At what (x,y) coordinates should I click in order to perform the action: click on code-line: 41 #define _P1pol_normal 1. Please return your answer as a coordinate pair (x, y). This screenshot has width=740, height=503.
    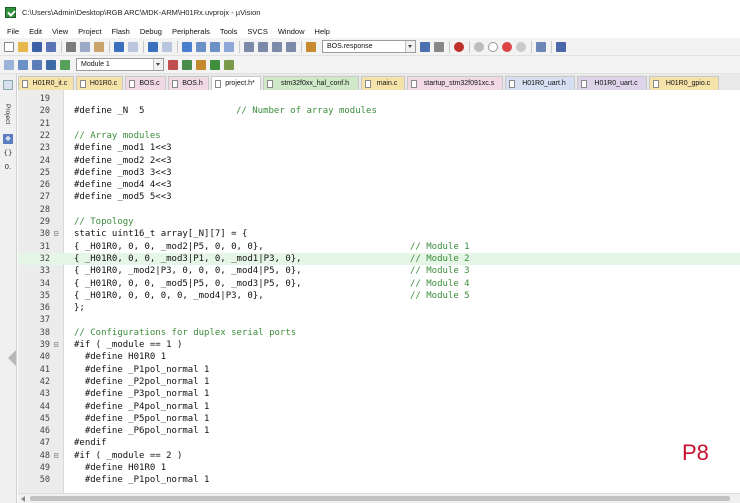
    Looking at the image, I should click on (379, 370).